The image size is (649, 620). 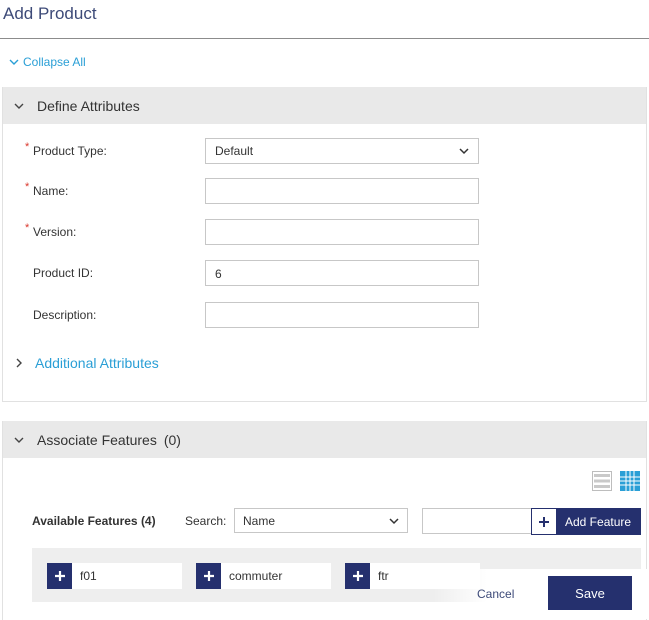 What do you see at coordinates (602, 481) in the screenshot?
I see `list-view-icon` at bounding box center [602, 481].